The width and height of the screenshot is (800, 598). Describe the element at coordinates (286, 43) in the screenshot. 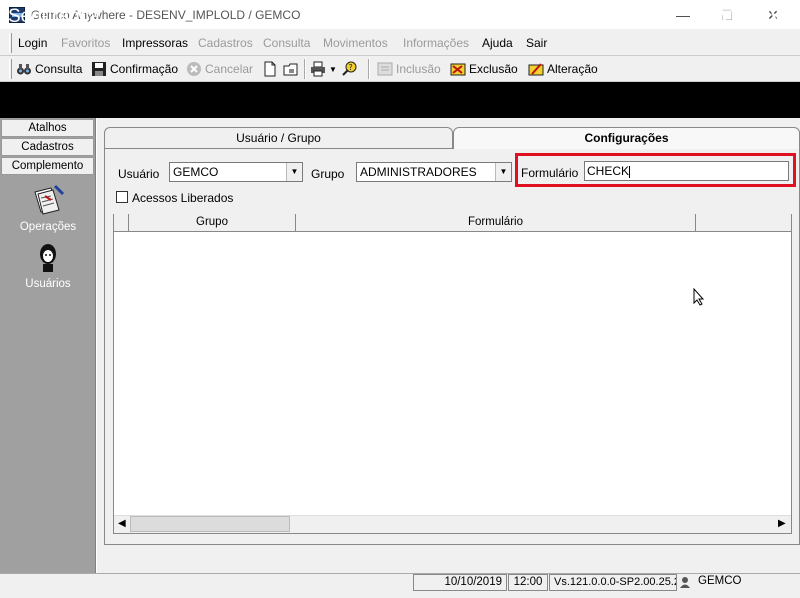

I see `menu-consulta: Consulta` at that location.